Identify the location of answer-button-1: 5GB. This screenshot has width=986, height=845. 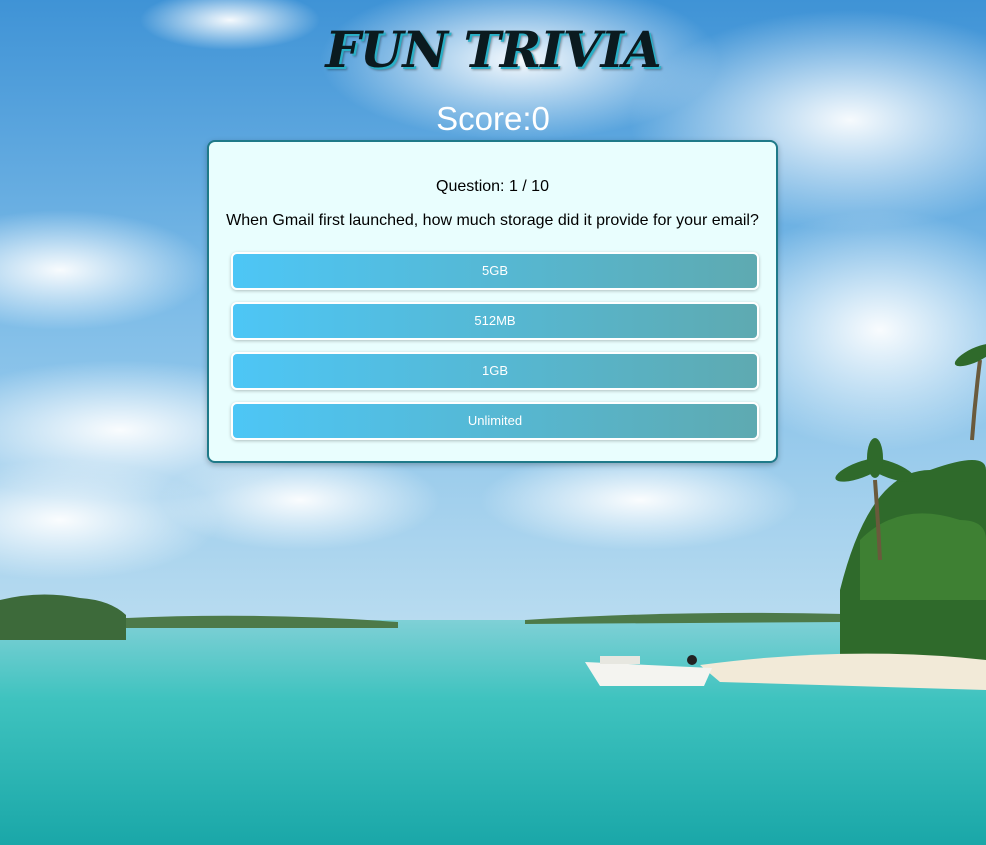
(495, 271).